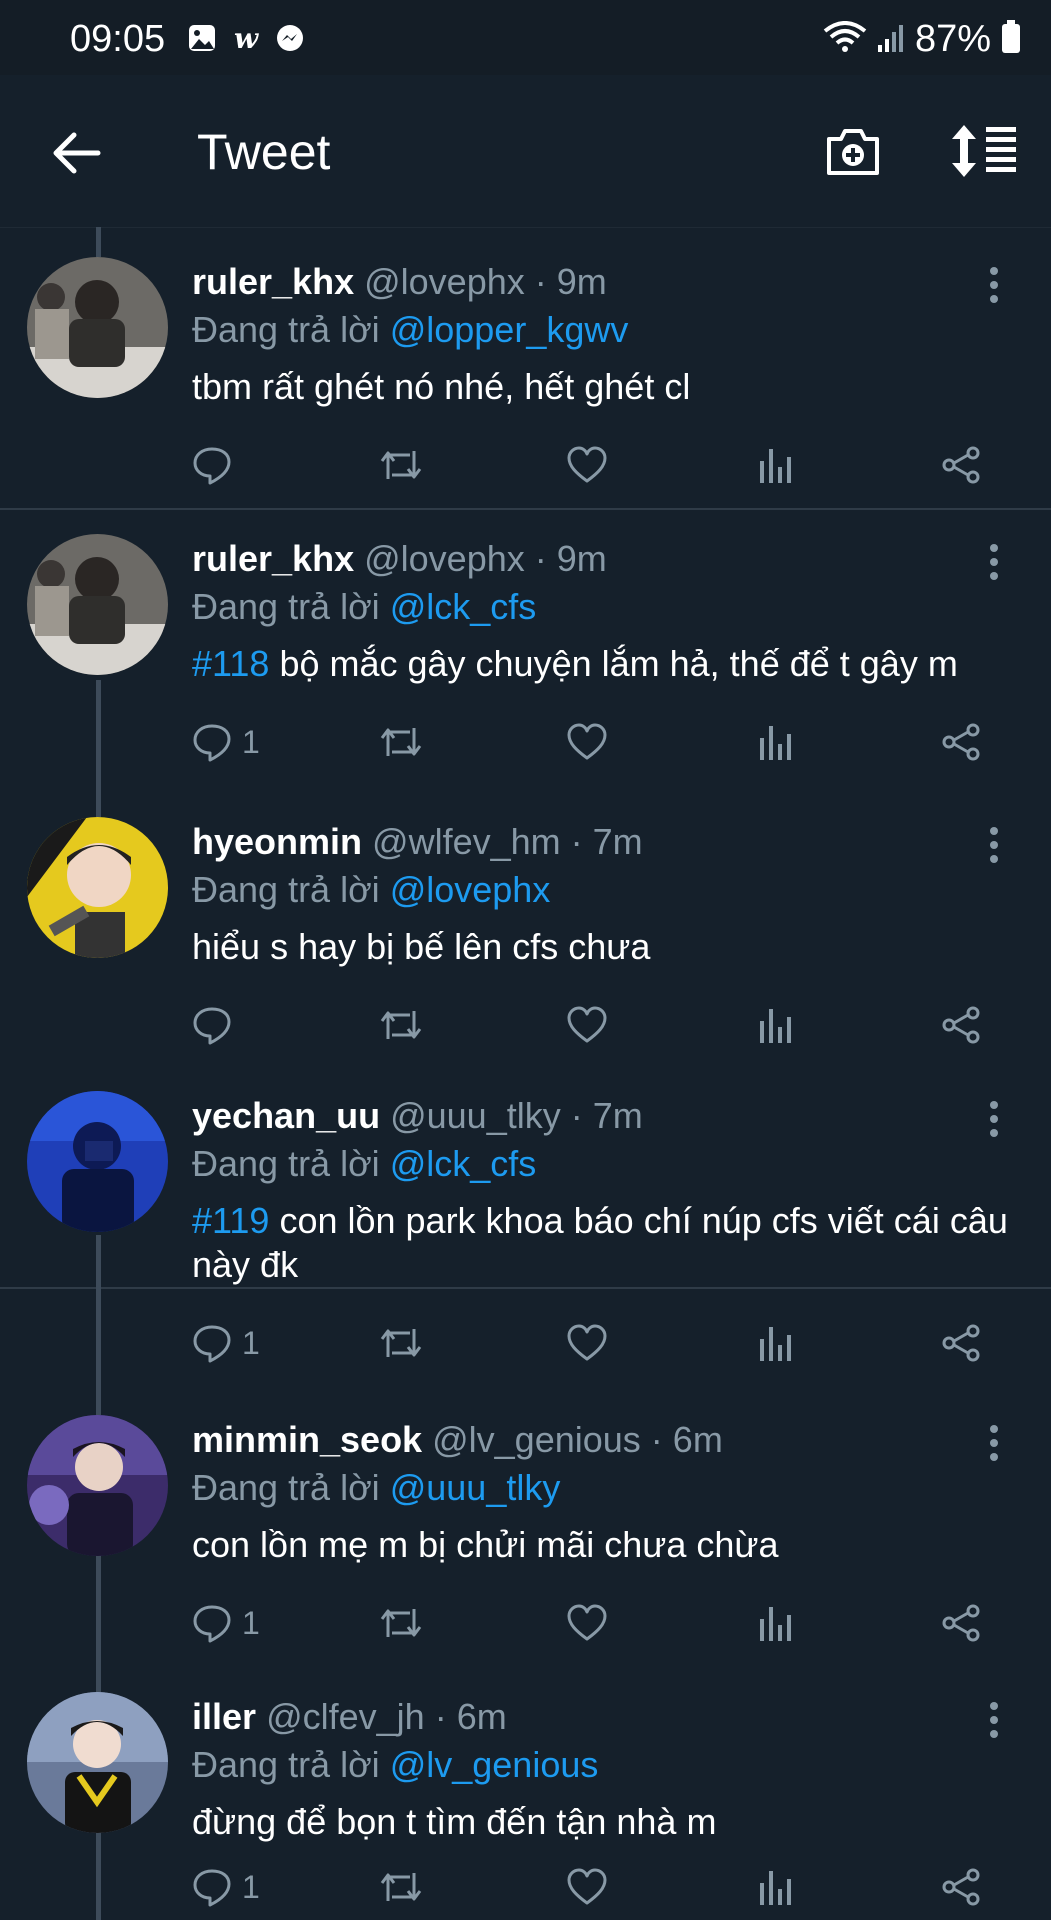  What do you see at coordinates (475, 1487) in the screenshot?
I see `reply-mention: @uuu_tlky` at bounding box center [475, 1487].